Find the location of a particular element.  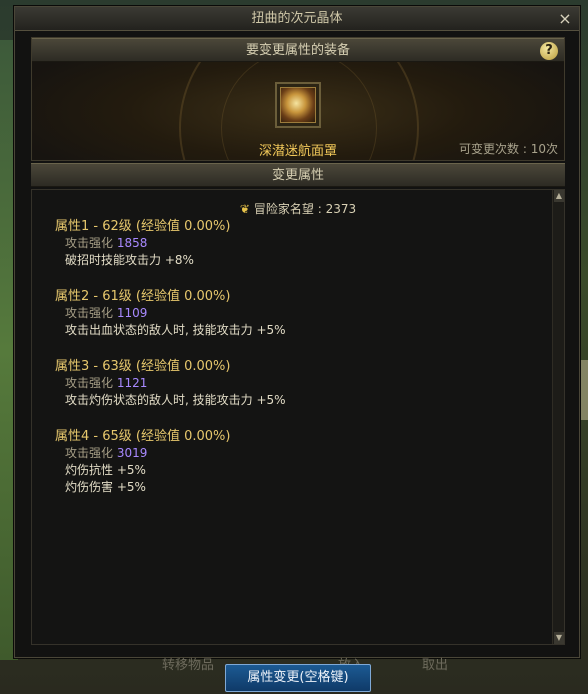

help-icon: ? is located at coordinates (549, 51).